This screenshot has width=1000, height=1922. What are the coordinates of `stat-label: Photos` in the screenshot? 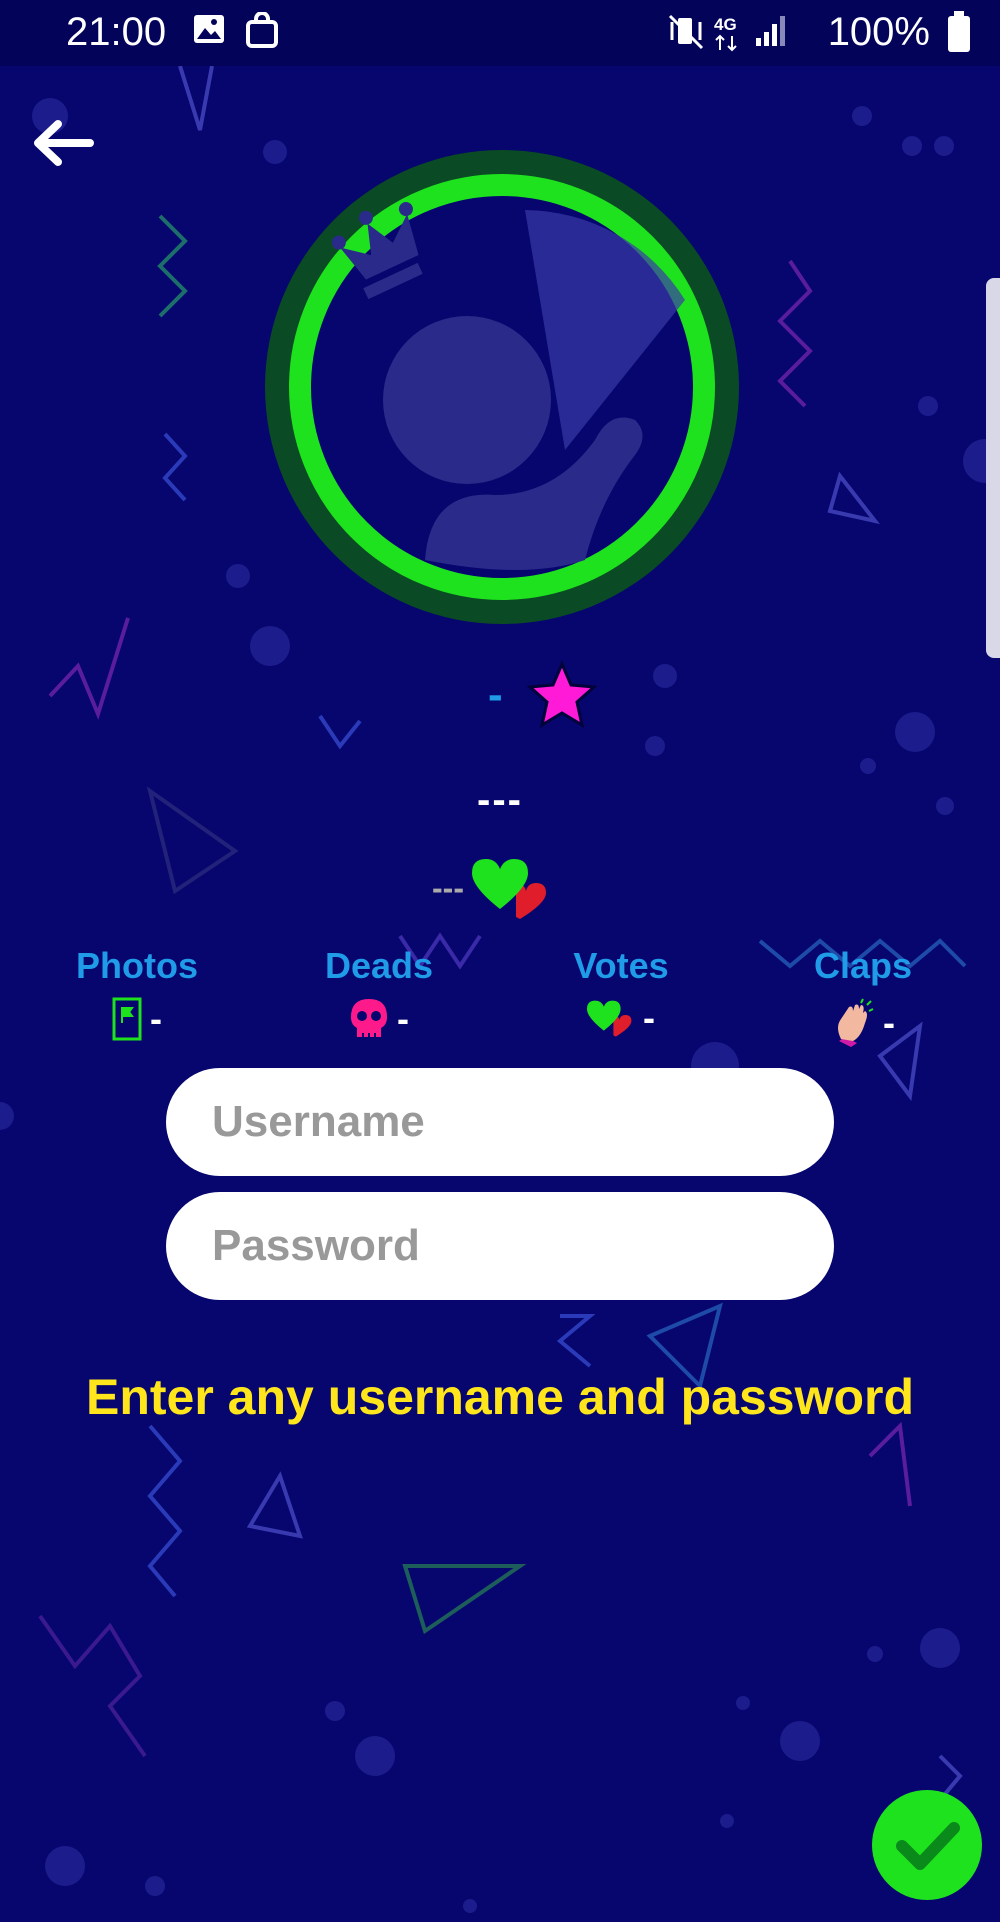 It's located at (137, 965).